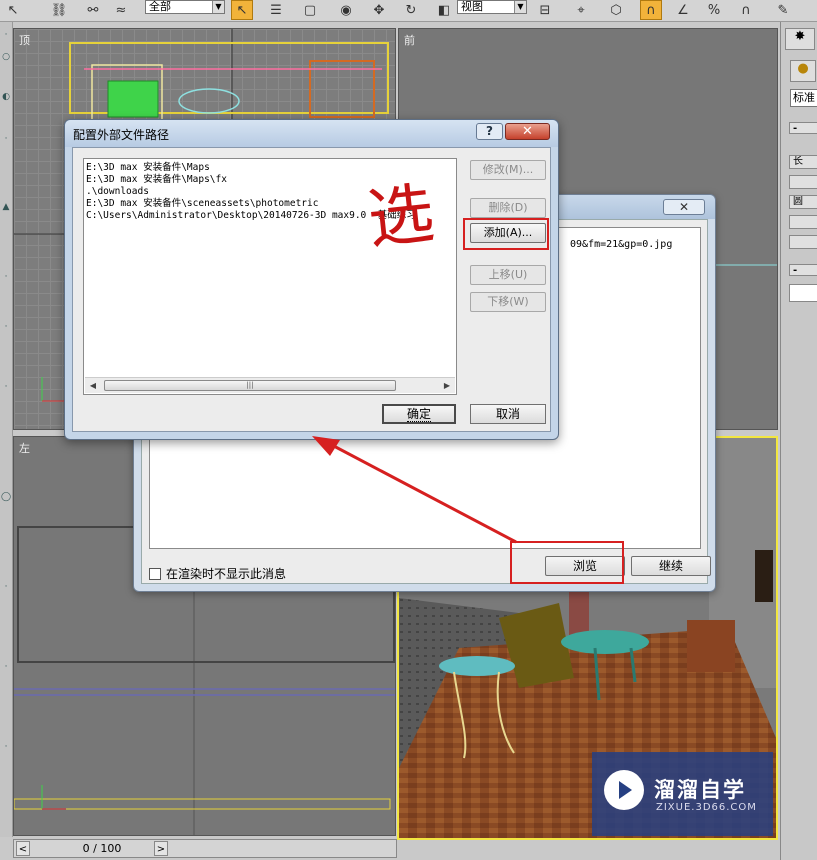  Describe the element at coordinates (508, 302) in the screenshot. I see `move-down-button: 下移(W)` at that location.